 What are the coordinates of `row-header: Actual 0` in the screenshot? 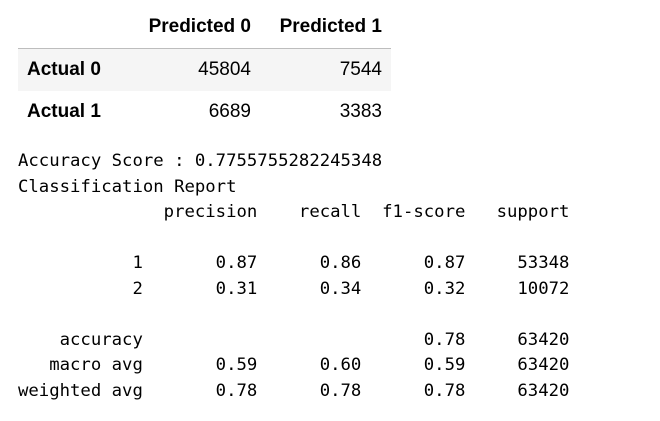 It's located at (64, 69).